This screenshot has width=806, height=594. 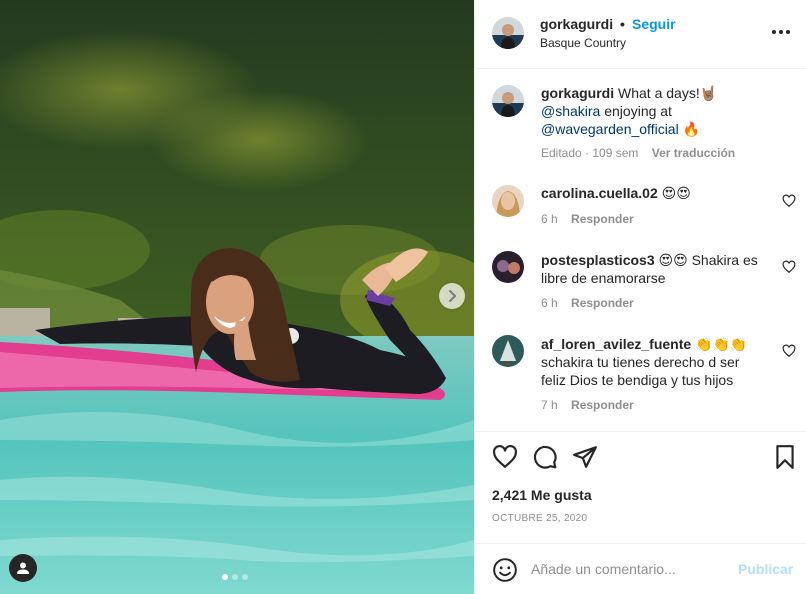 What do you see at coordinates (545, 457) in the screenshot?
I see `comment-bubble-icon` at bounding box center [545, 457].